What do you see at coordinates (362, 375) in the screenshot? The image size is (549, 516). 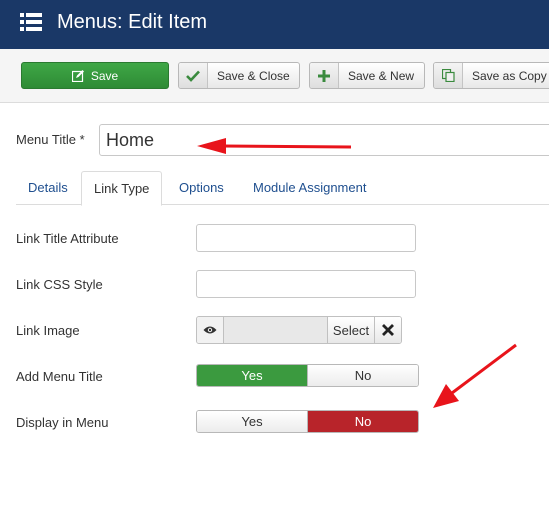 I see `add-menu-title-no: No` at bounding box center [362, 375].